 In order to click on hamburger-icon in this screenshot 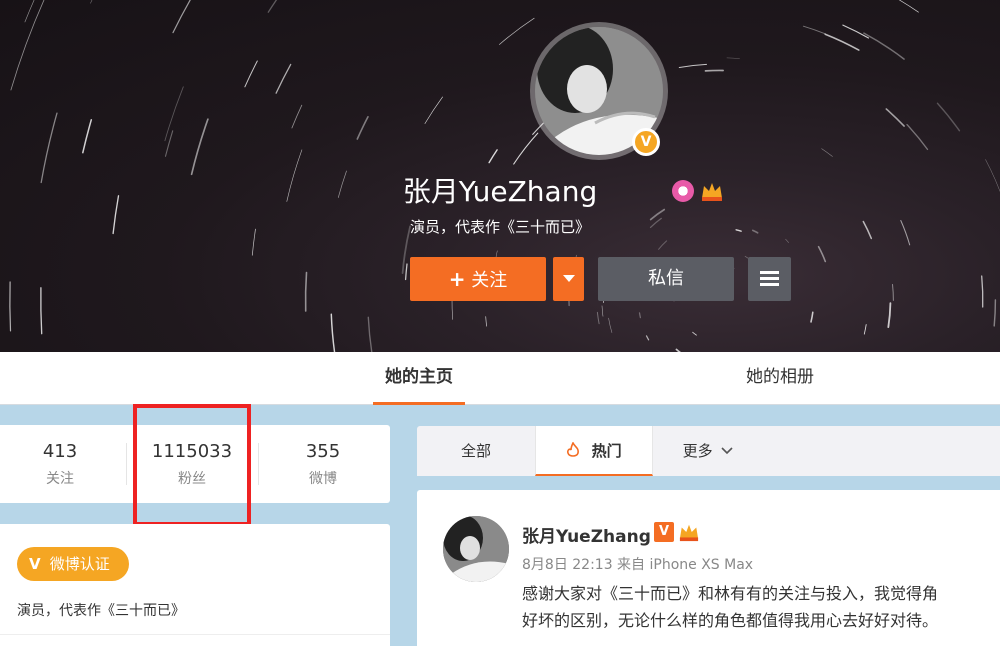, I will do `click(769, 279)`.